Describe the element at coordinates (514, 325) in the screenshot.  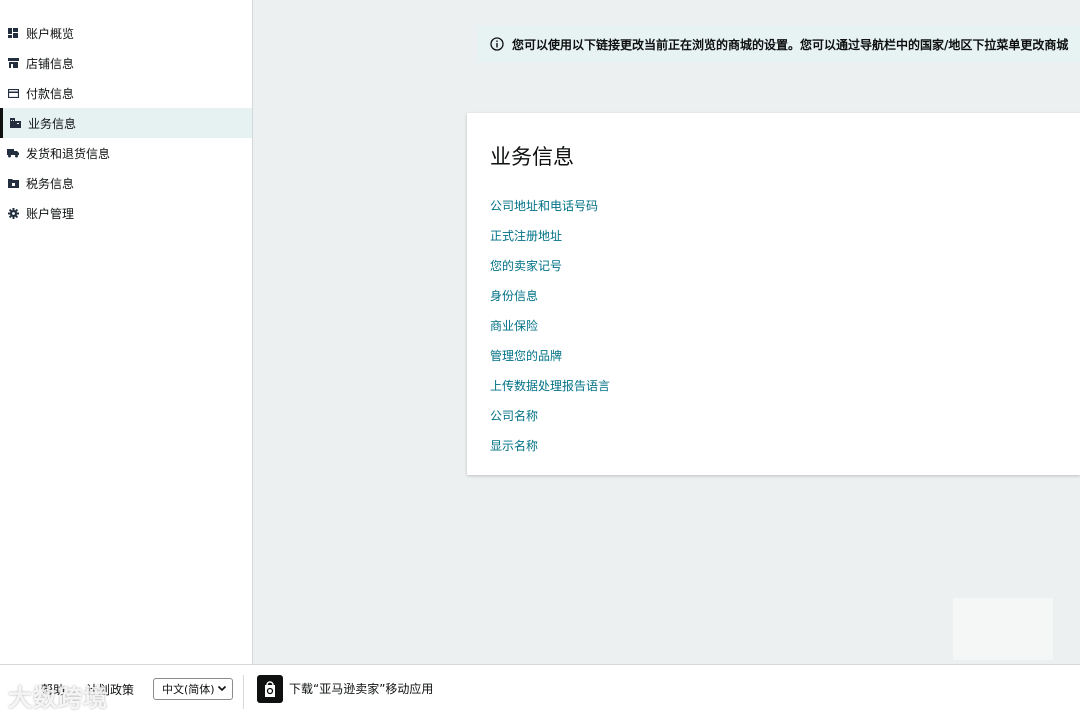
I see `link-business-insurance: 商业保险` at that location.